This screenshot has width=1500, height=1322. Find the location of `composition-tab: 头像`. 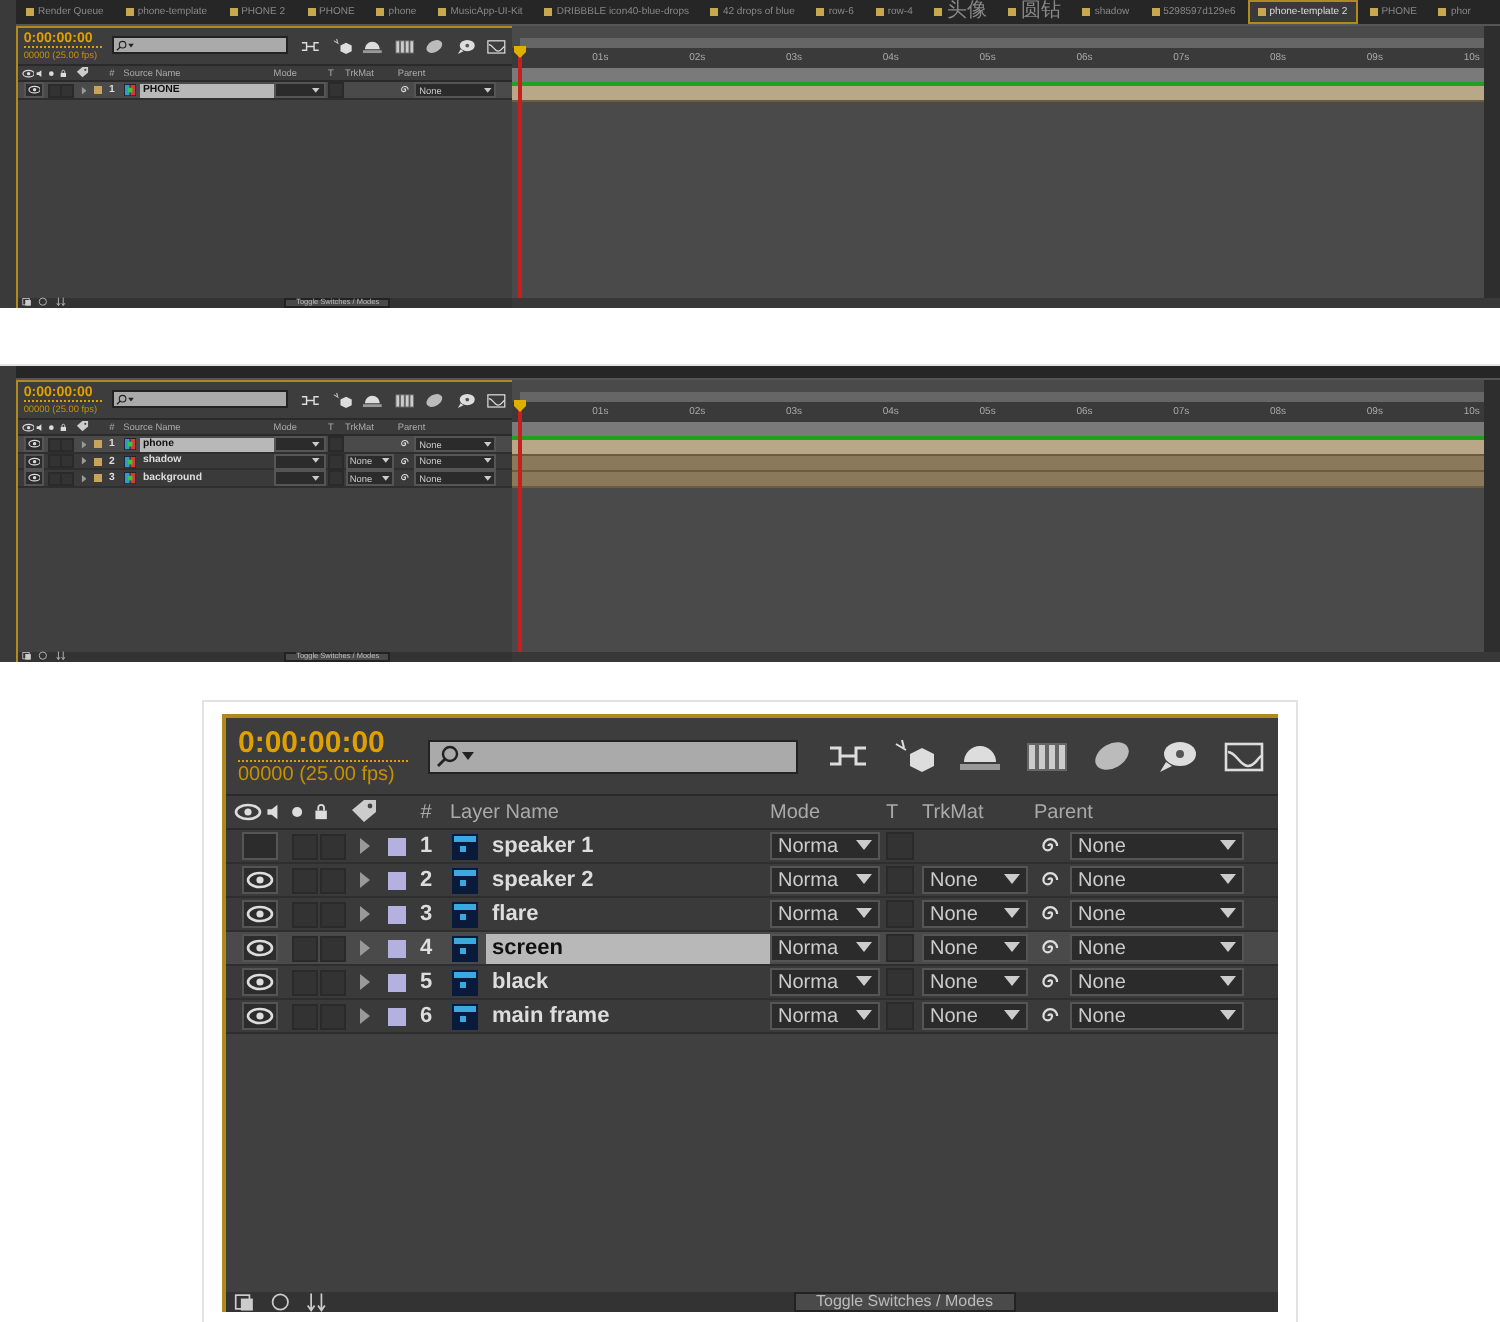

composition-tab: 头像 is located at coordinates (960, 12).